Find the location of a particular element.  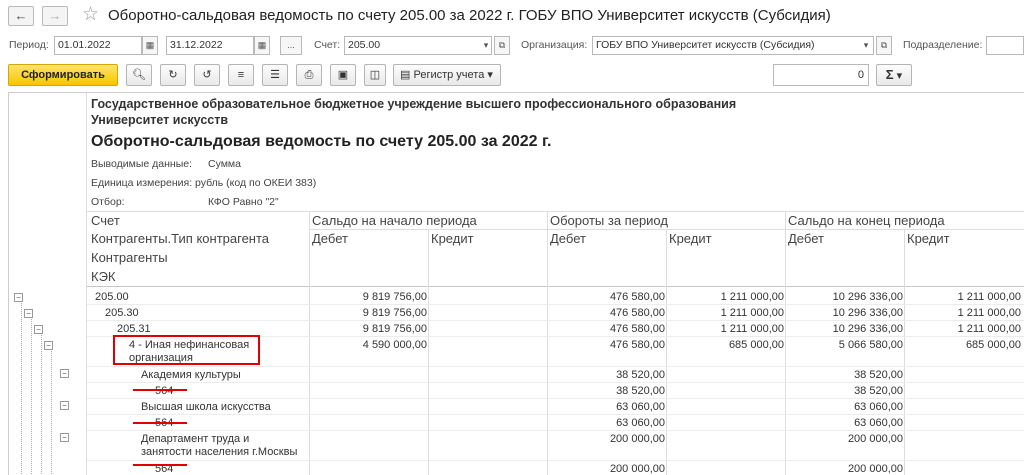

header-bottom-line is located at coordinates (555, 286).